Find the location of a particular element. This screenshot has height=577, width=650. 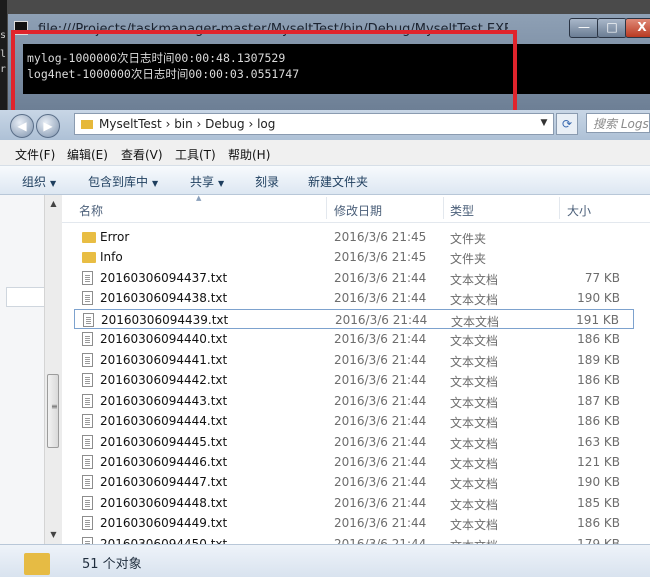

menu-file: 文件(F) is located at coordinates (35, 154).